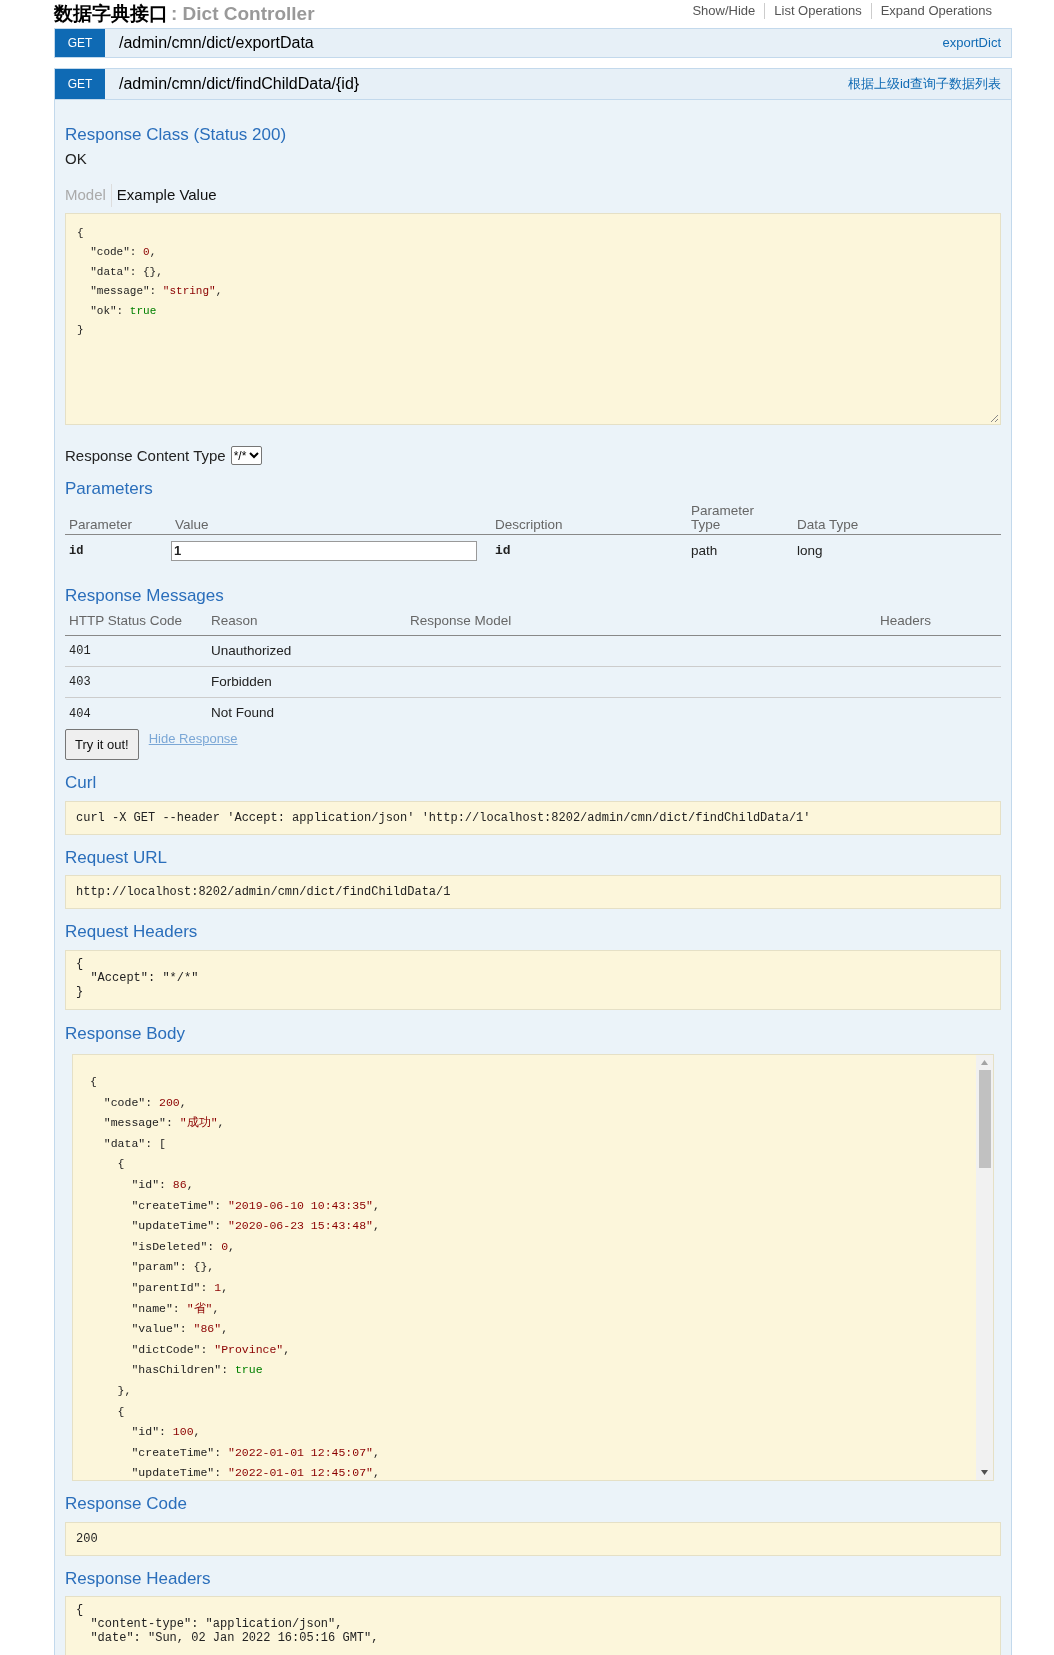  Describe the element at coordinates (984, 1119) in the screenshot. I see `scrollbar-thumb` at that location.